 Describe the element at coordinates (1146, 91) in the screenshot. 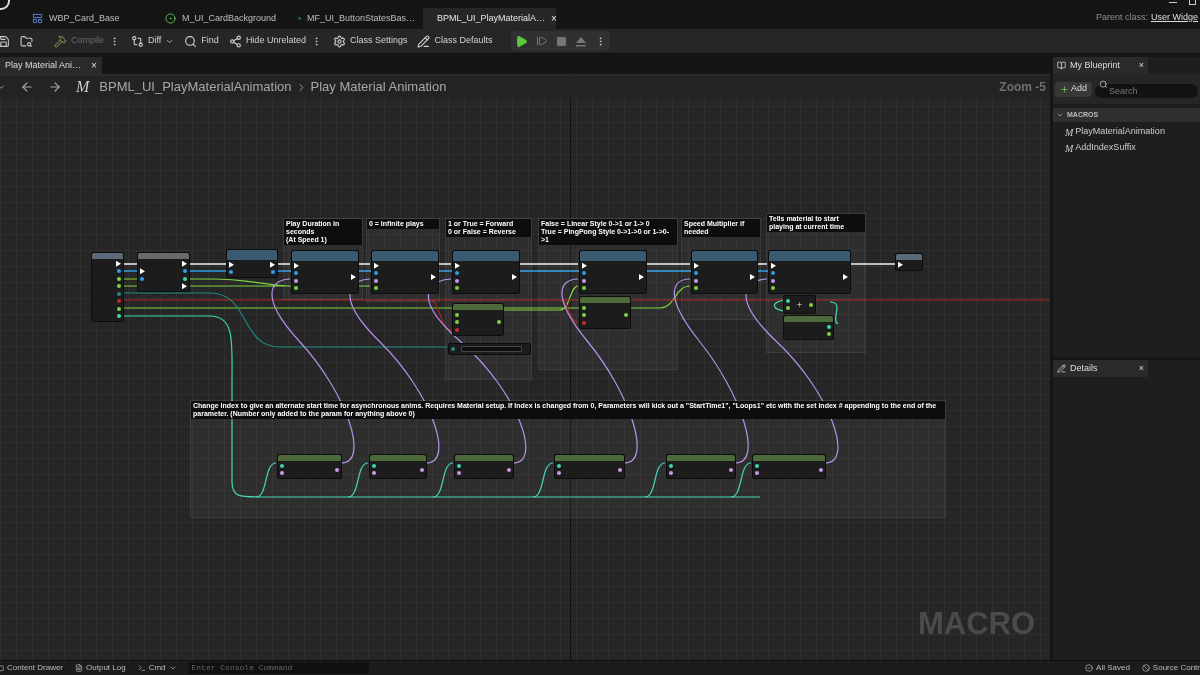

I see `search-field: Search` at that location.